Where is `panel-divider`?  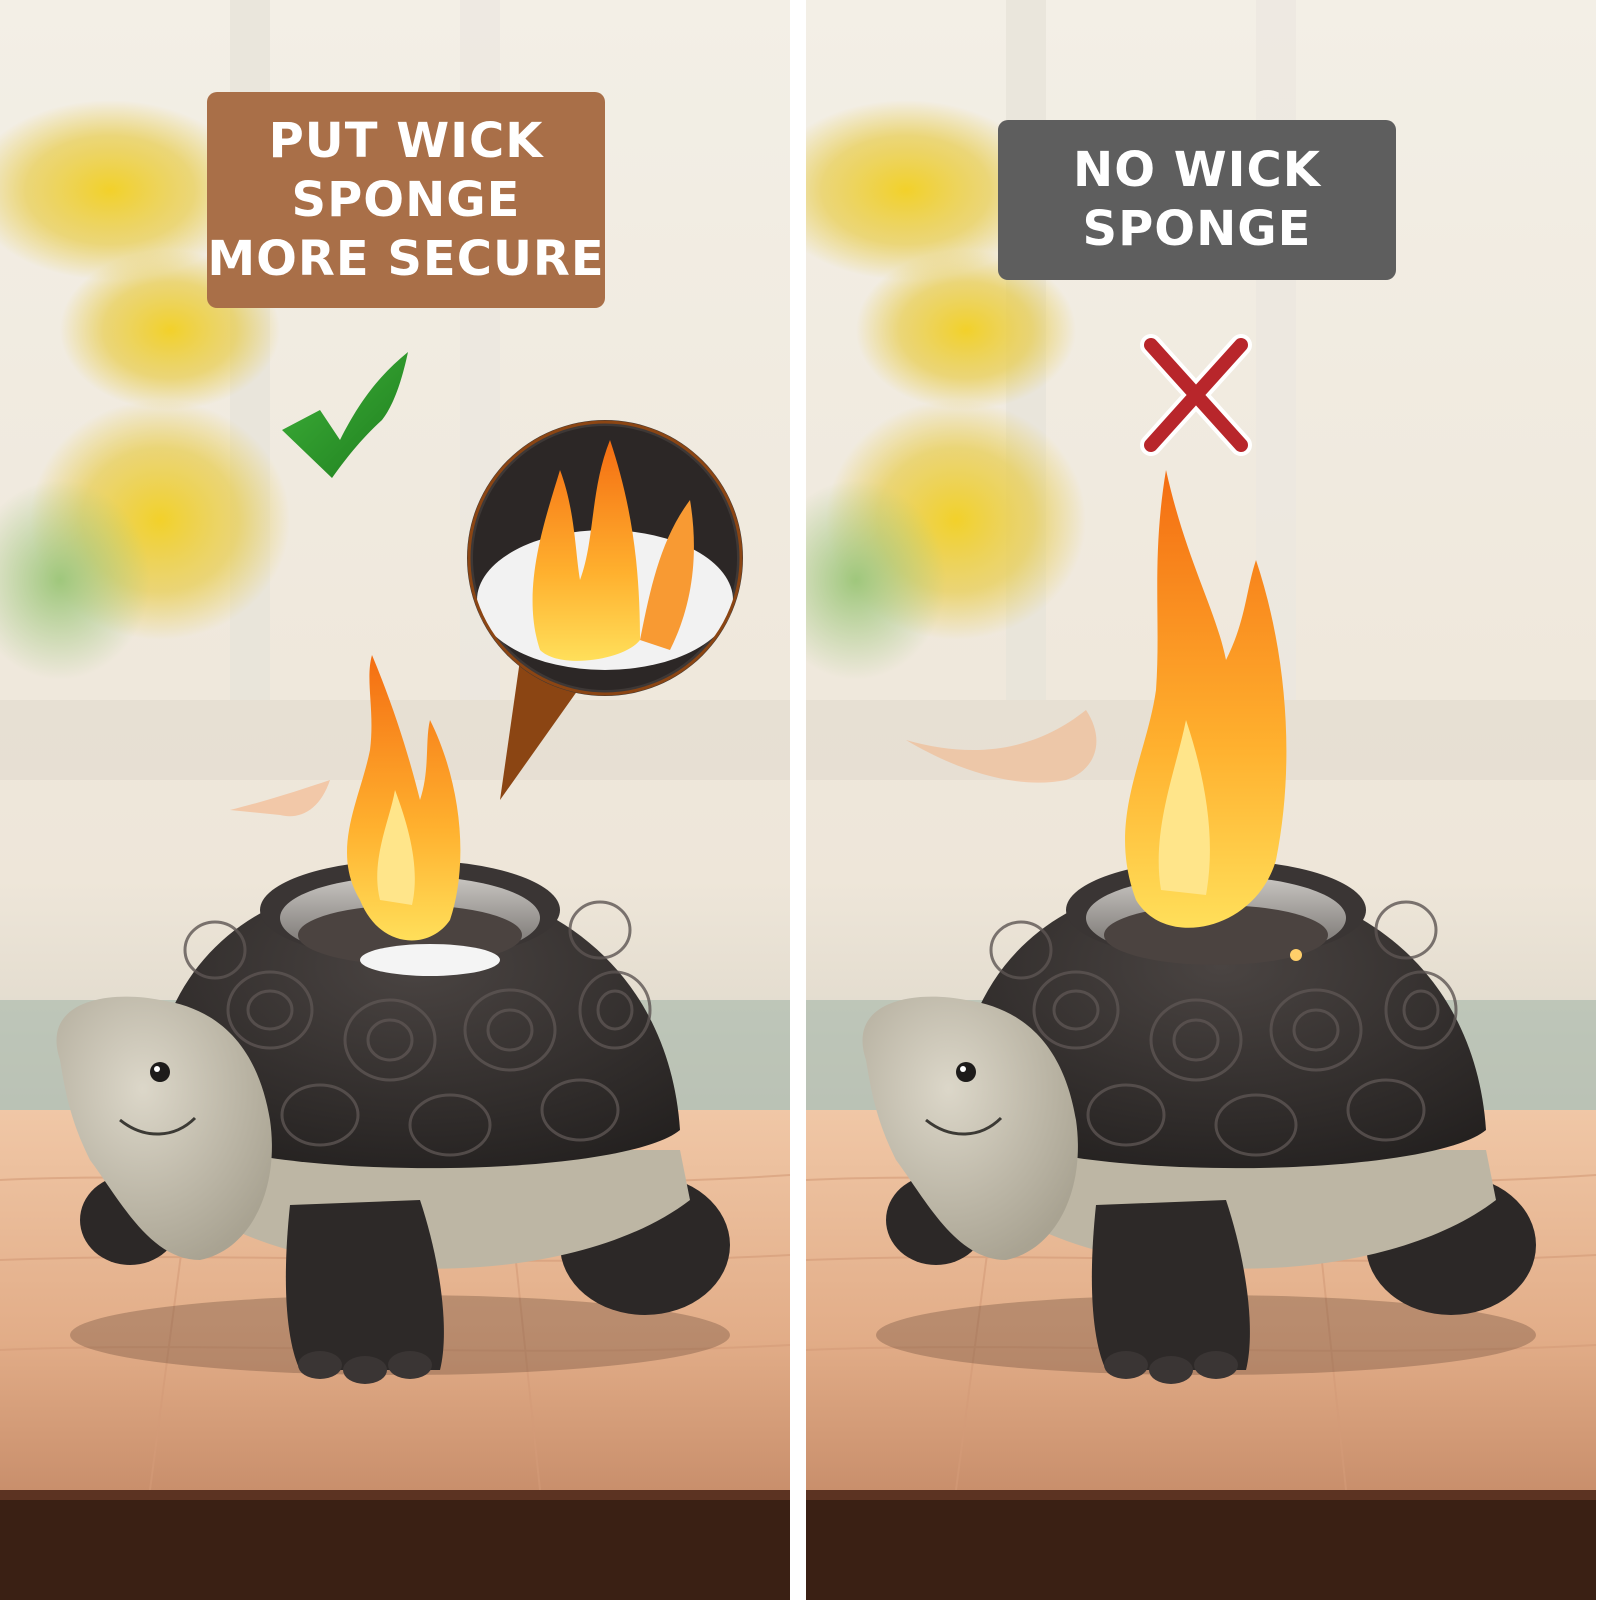 panel-divider is located at coordinates (798, 800).